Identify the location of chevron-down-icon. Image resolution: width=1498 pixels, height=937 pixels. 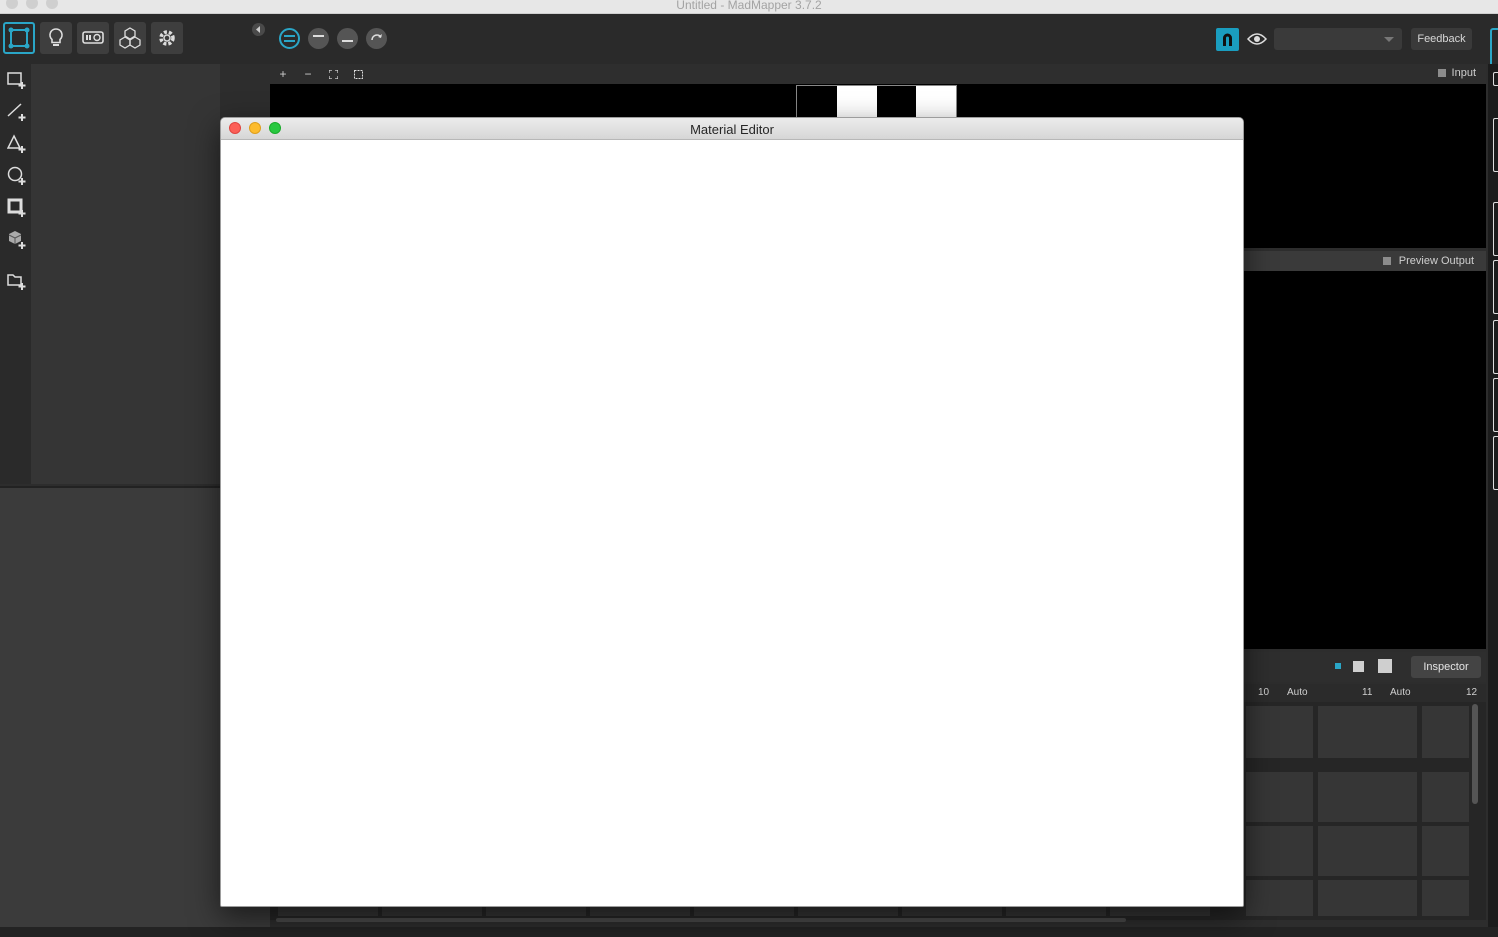
(1389, 39).